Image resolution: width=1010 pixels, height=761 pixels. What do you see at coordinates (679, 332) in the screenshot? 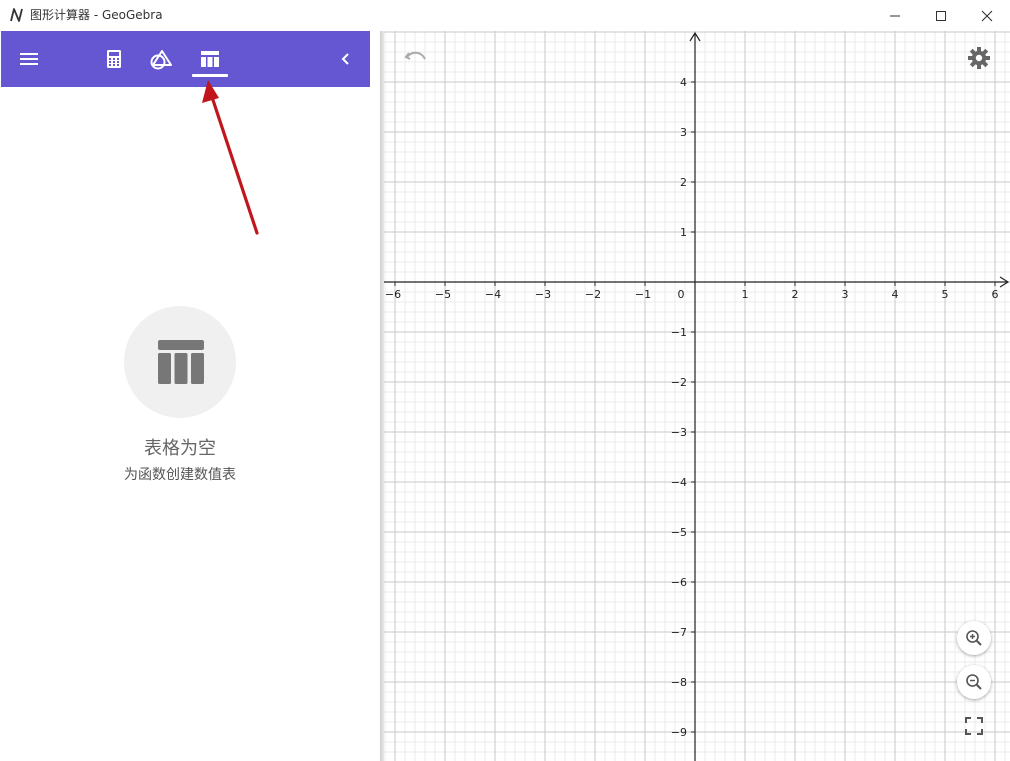
I see `y-tick-label: −1` at bounding box center [679, 332].